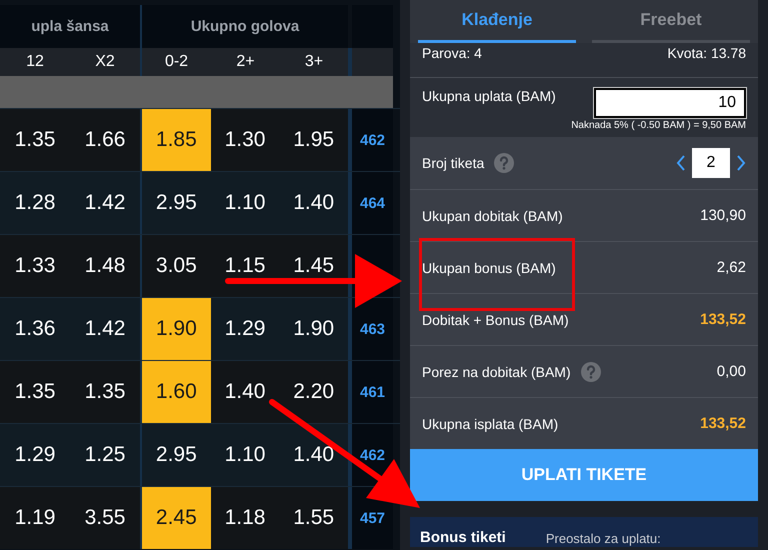 Image resolution: width=768 pixels, height=550 pixels. I want to click on column-header: 12, so click(35, 62).